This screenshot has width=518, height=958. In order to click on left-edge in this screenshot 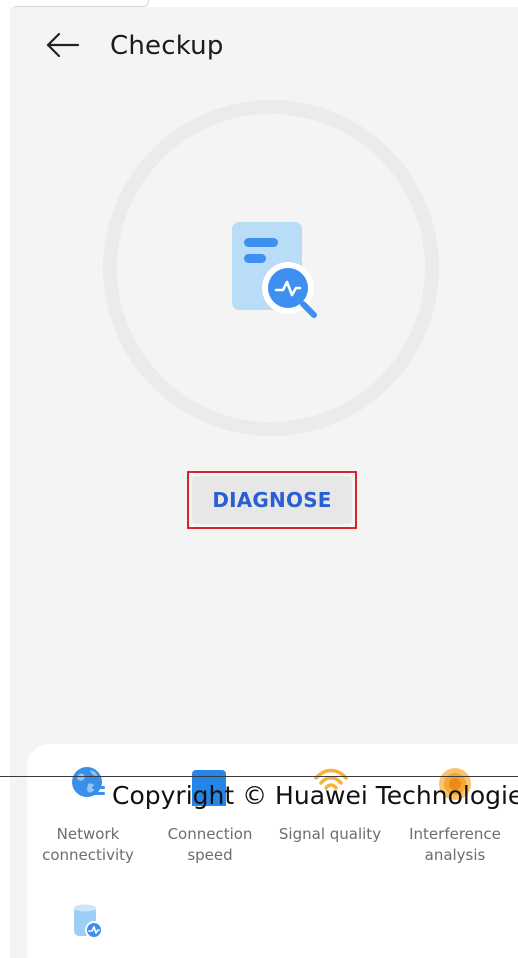, I will do `click(5, 482)`.